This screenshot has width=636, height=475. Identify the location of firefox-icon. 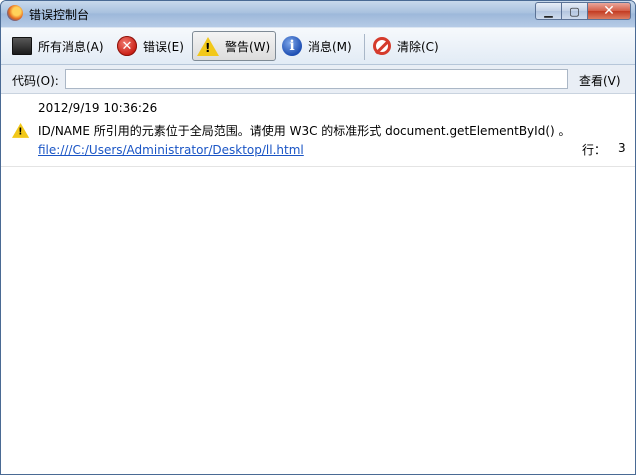
(15, 13).